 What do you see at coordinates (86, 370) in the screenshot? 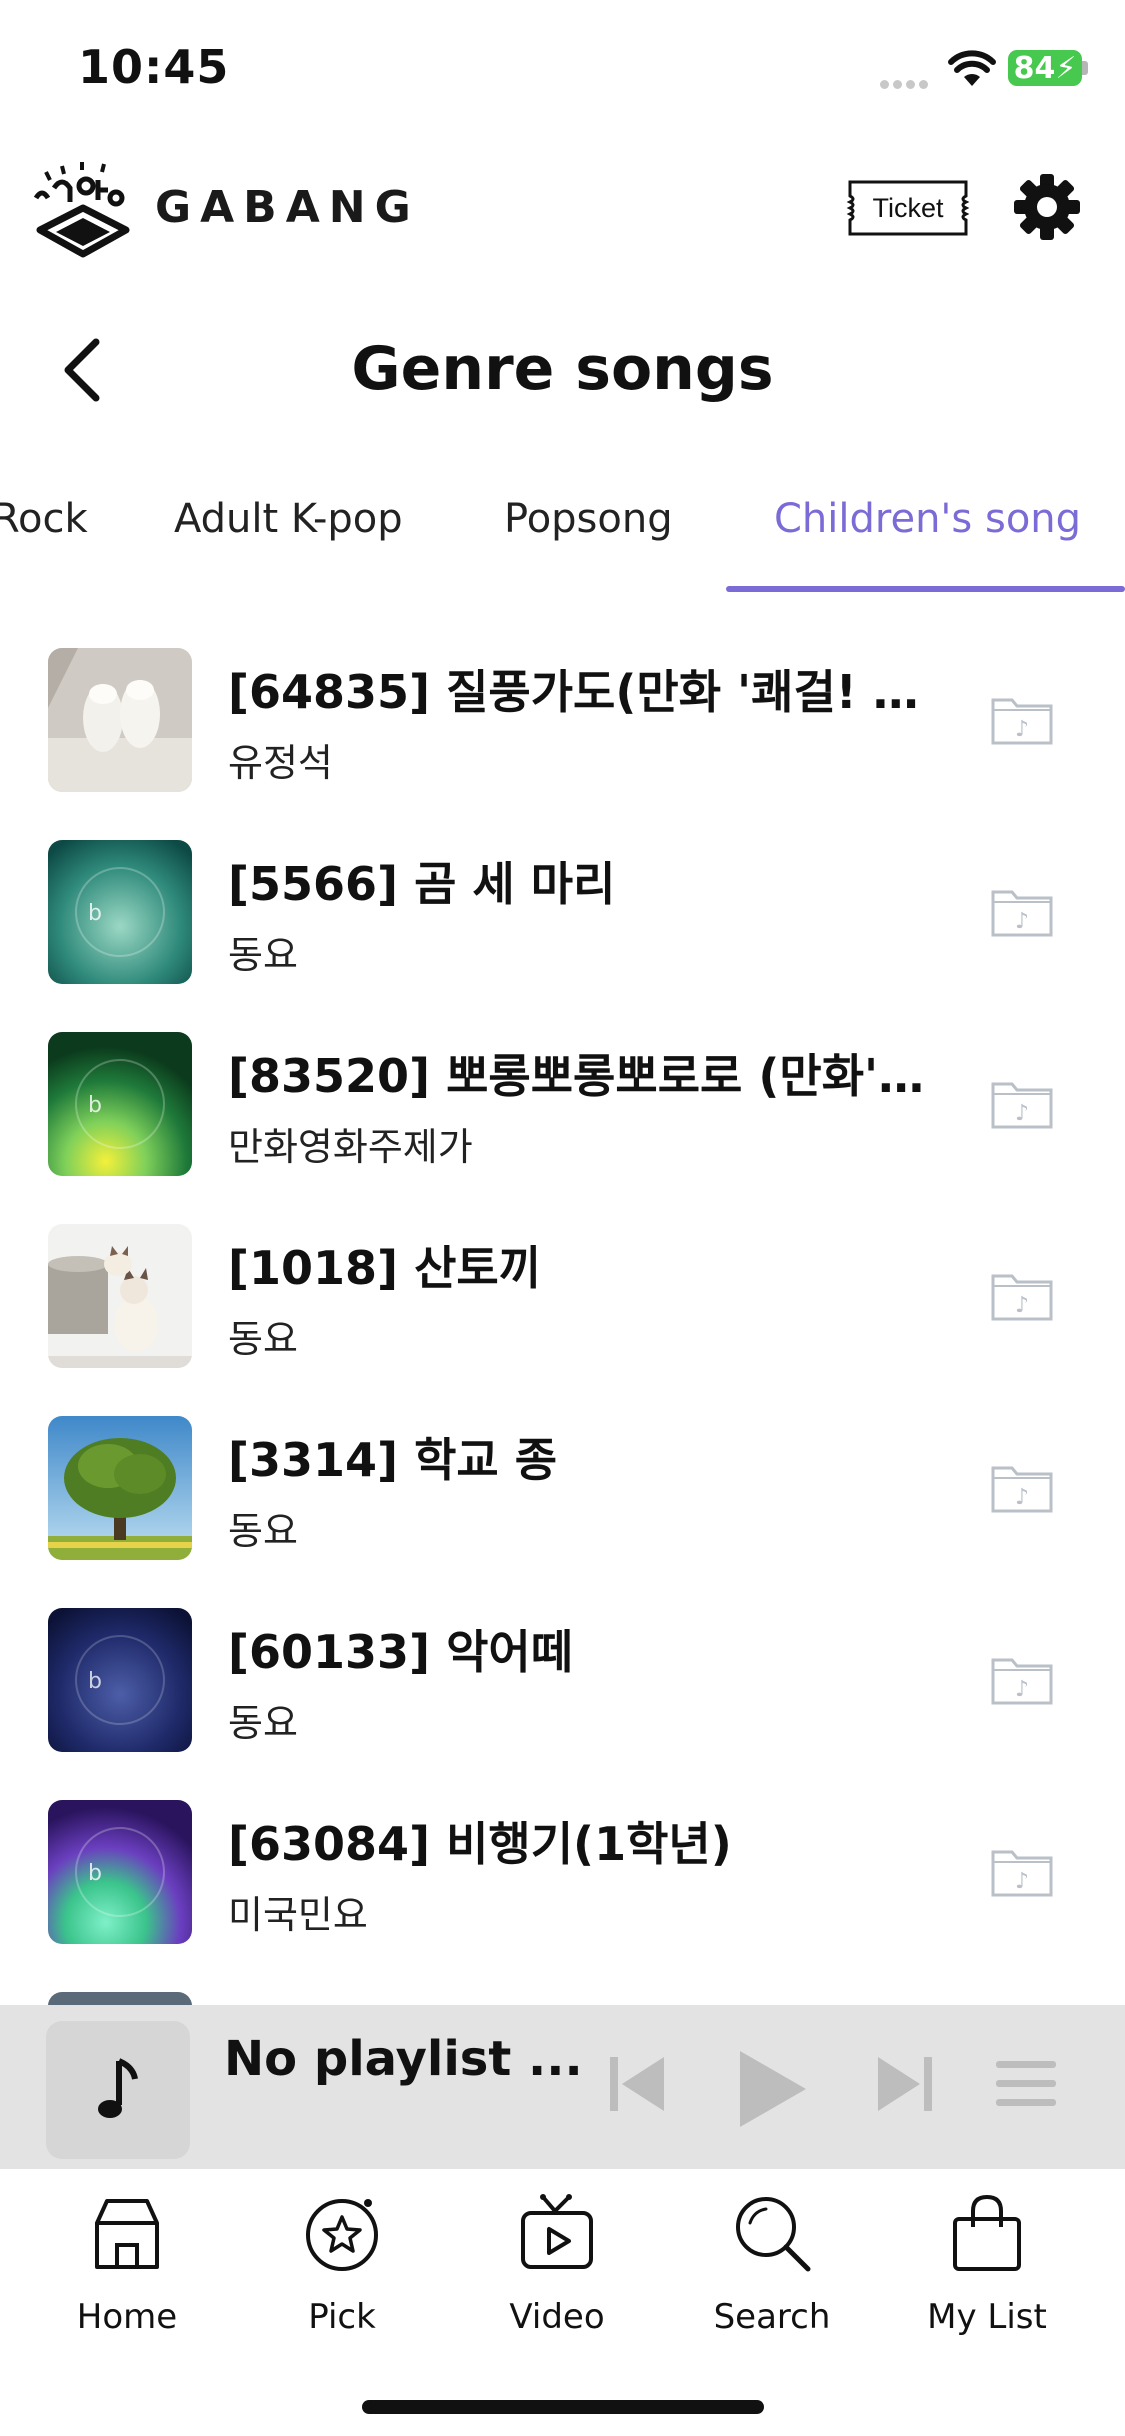
I see `back-chevron-icon` at bounding box center [86, 370].